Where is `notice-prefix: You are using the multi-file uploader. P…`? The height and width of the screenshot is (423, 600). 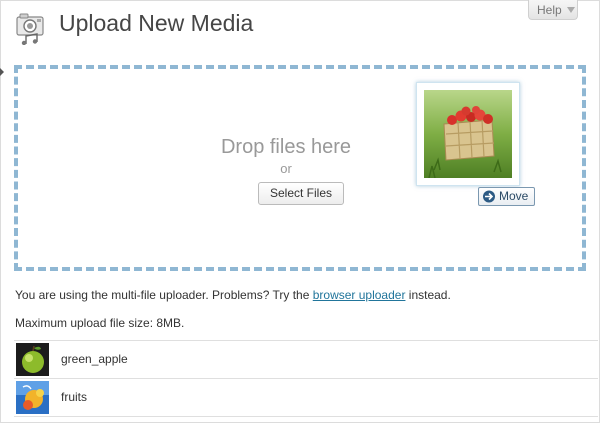 notice-prefix: You are using the multi-file uploader. P… is located at coordinates (164, 295).